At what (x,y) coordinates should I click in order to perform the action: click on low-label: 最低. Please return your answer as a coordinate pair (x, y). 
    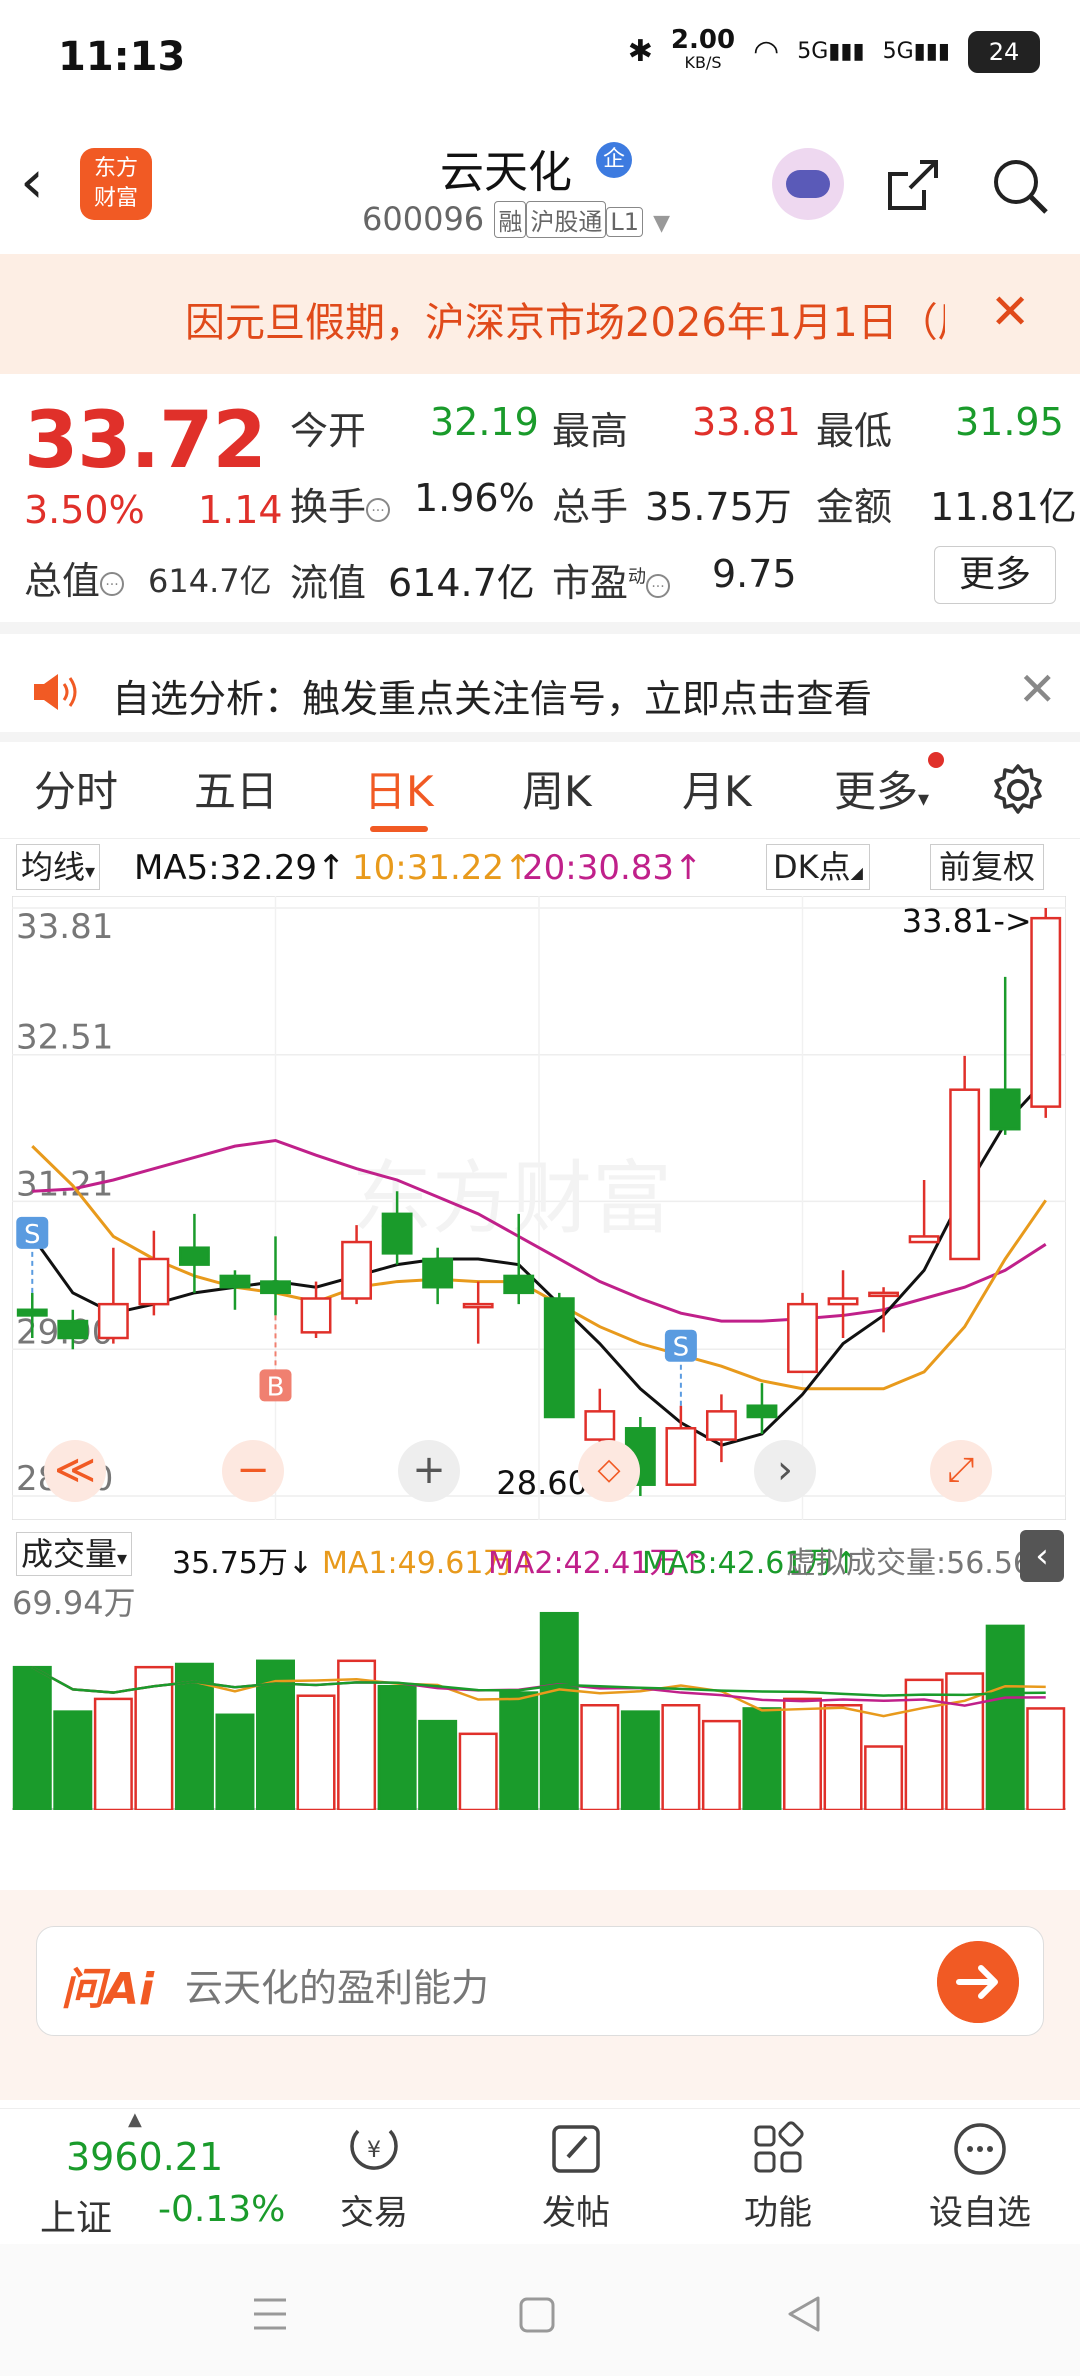
    Looking at the image, I should click on (854, 431).